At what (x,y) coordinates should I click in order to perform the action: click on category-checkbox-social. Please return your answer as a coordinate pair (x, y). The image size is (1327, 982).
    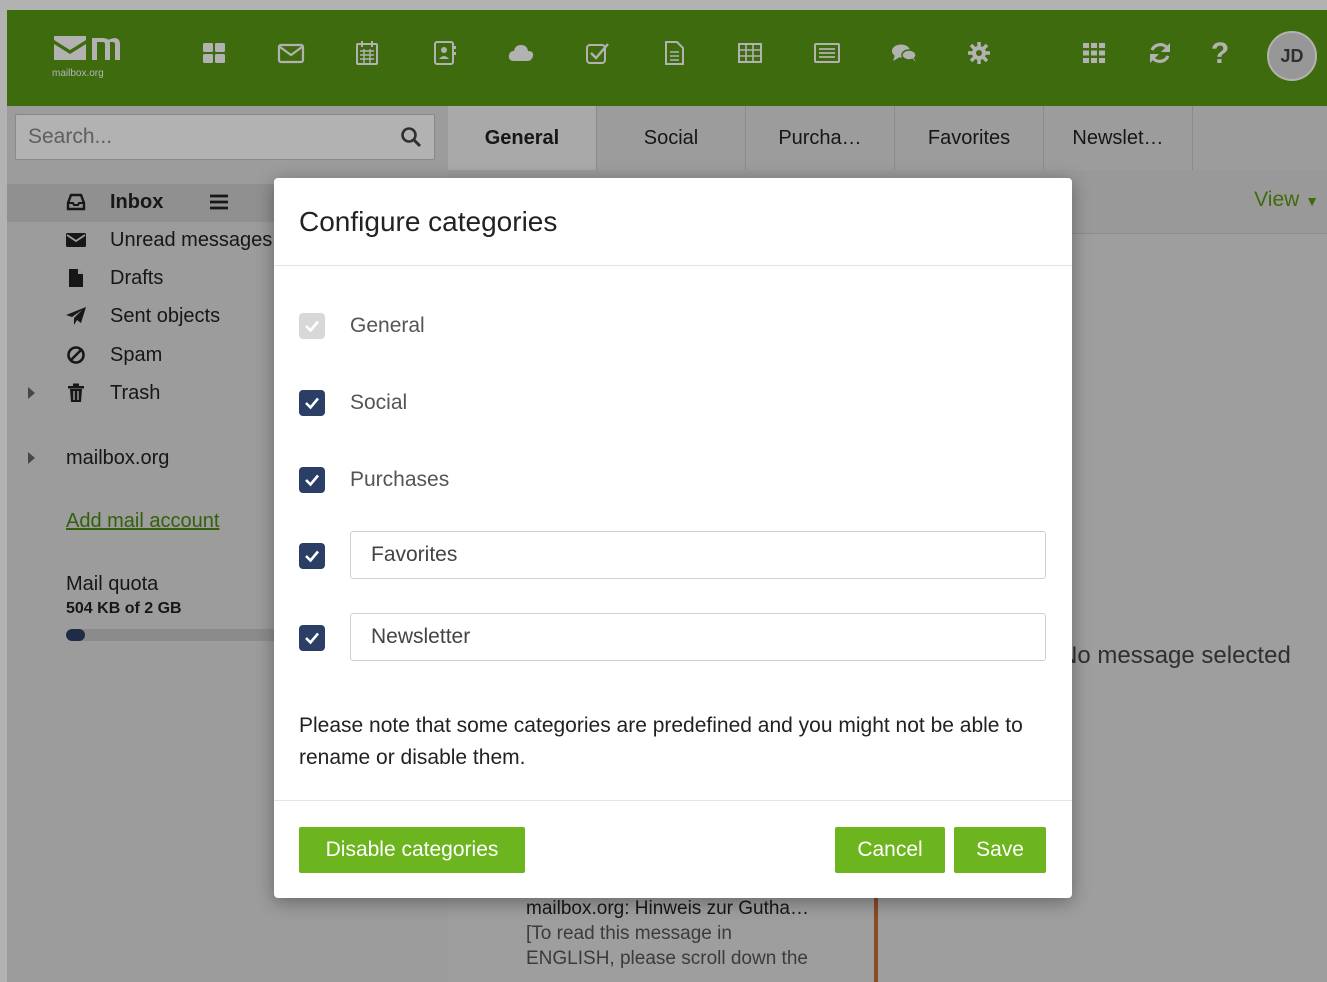
    Looking at the image, I should click on (312, 403).